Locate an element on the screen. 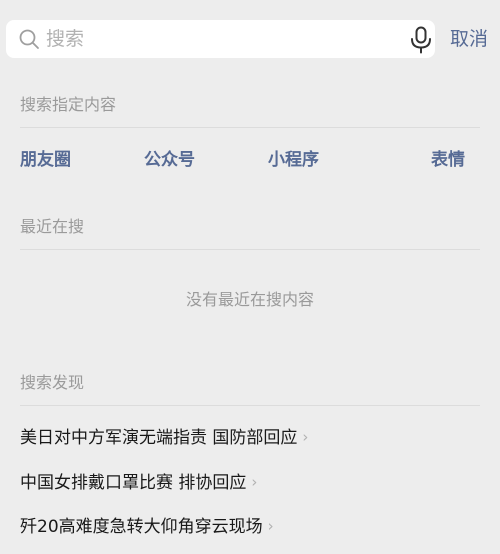 This screenshot has width=500, height=554. section-title-discover: 搜索发现 is located at coordinates (52, 382).